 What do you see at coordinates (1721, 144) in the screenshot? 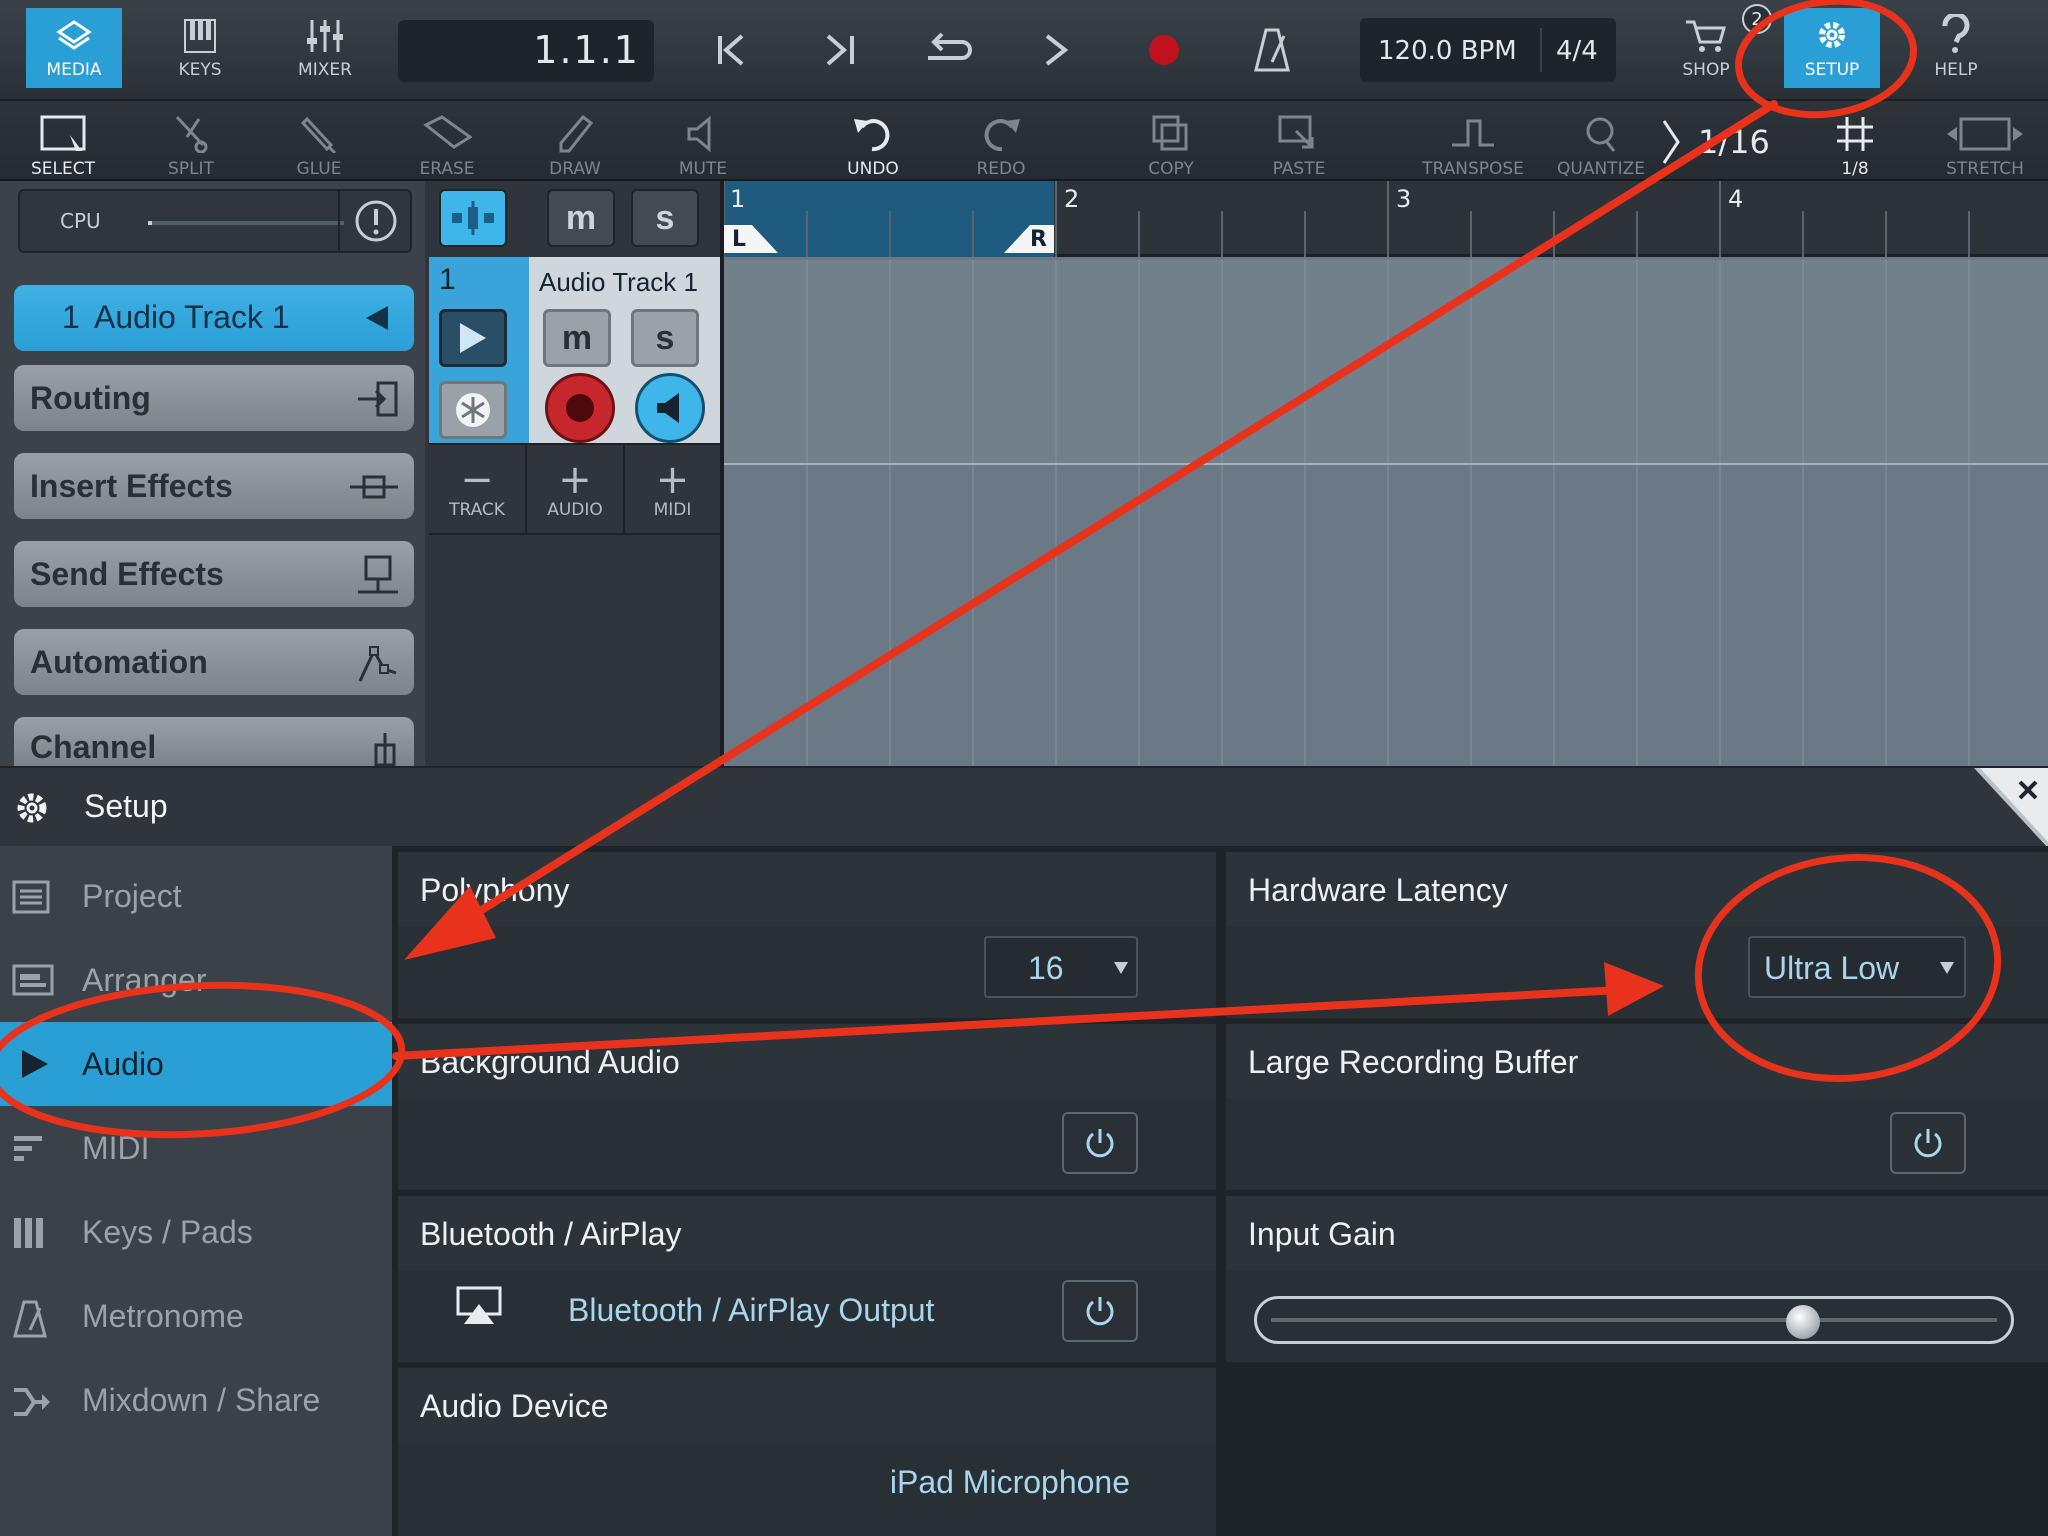
I see `quantize-value-selector: 1/16` at bounding box center [1721, 144].